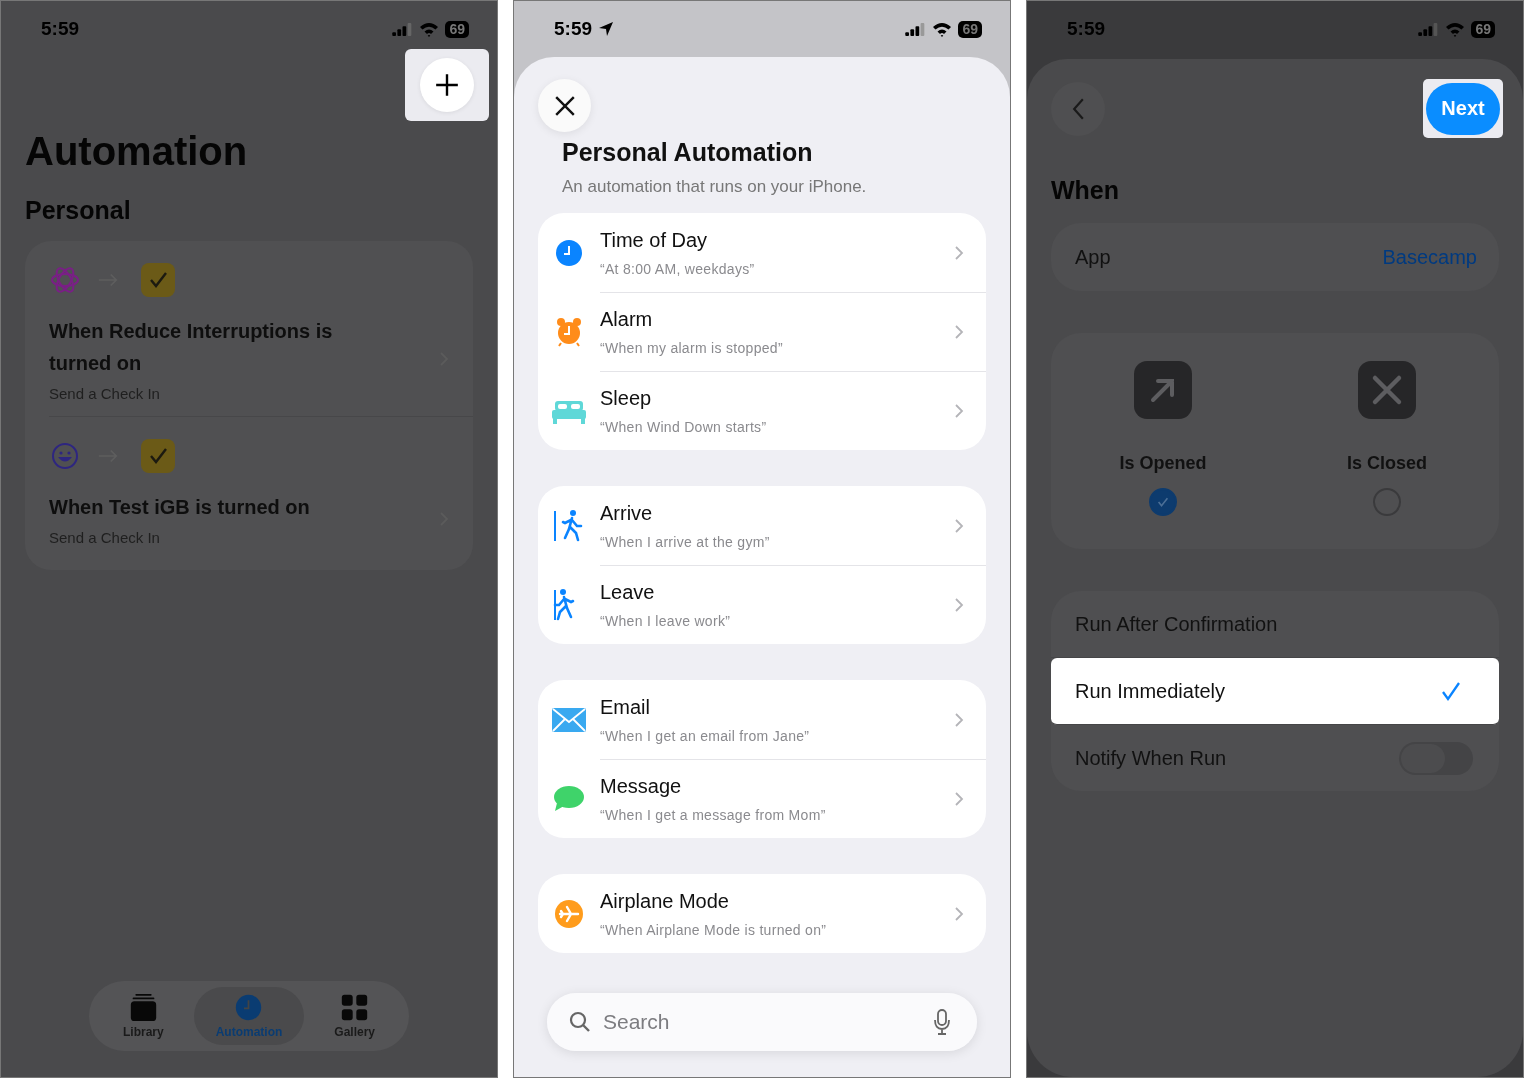 The image size is (1524, 1078). I want to click on trigger-example: “When my alarm is stopped”, so click(692, 348).